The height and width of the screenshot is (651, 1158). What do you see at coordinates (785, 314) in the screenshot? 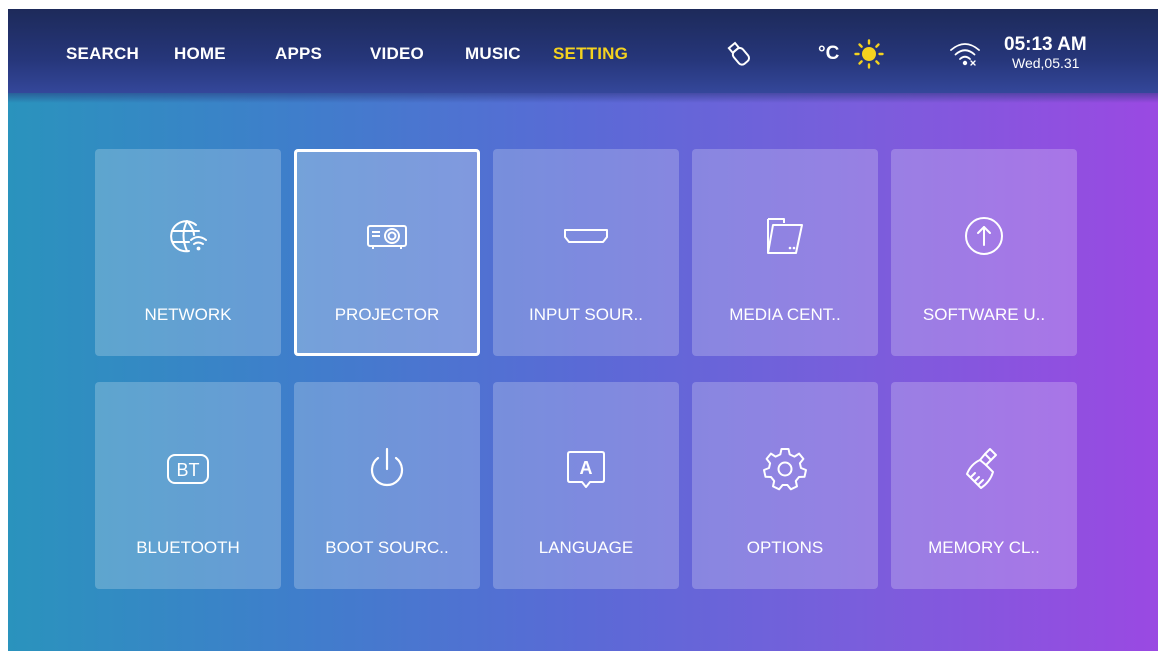
I see `tile-label: MEDIA CENT..` at bounding box center [785, 314].